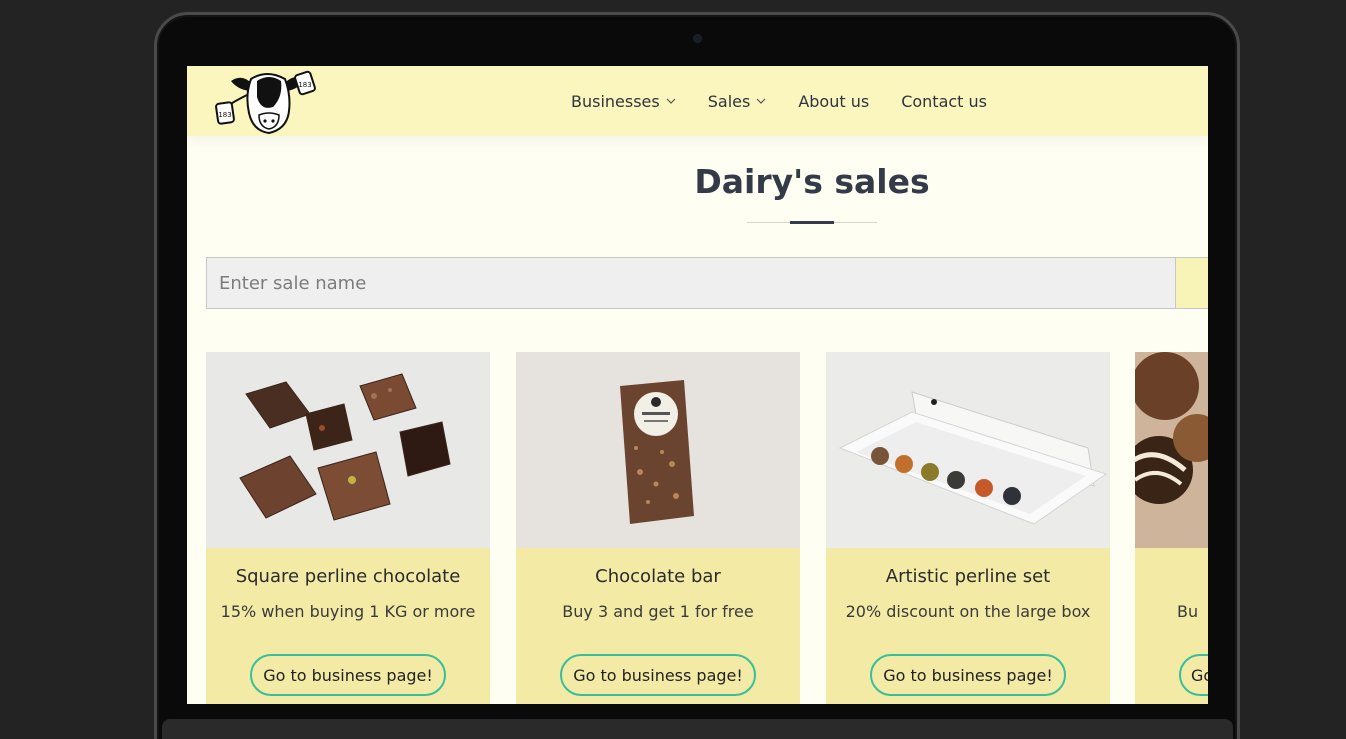 This screenshot has width=1346, height=739. What do you see at coordinates (267, 101) in the screenshot?
I see `cow-logo: 183 183` at bounding box center [267, 101].